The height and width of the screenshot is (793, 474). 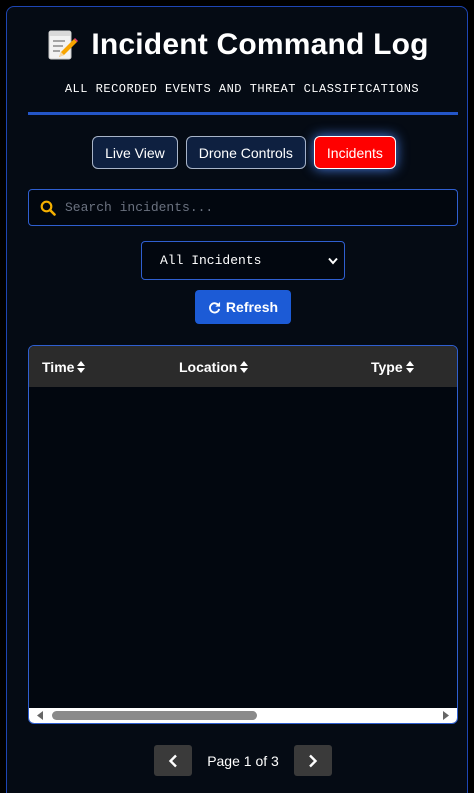 I want to click on refresh-label: Refresh, so click(x=252, y=307).